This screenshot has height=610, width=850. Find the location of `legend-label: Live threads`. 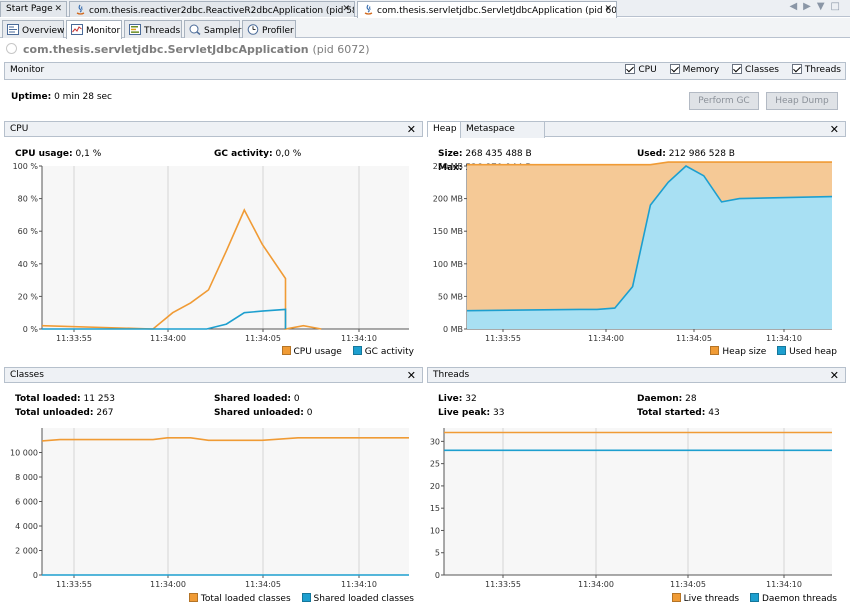

legend-label: Live threads is located at coordinates (711, 599).